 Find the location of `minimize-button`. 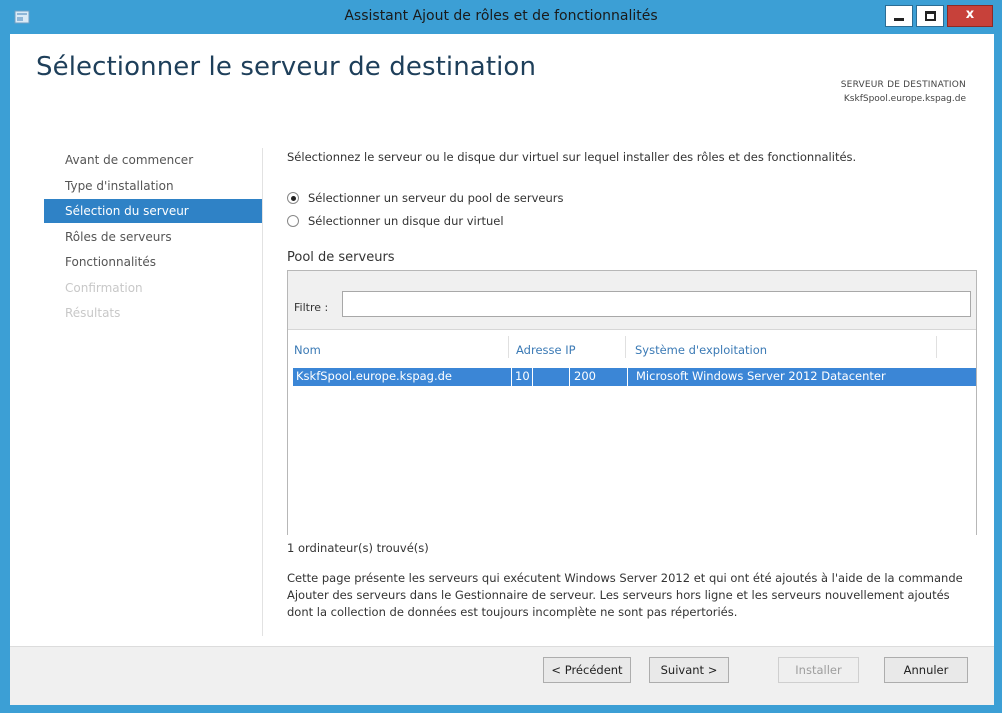

minimize-button is located at coordinates (899, 16).